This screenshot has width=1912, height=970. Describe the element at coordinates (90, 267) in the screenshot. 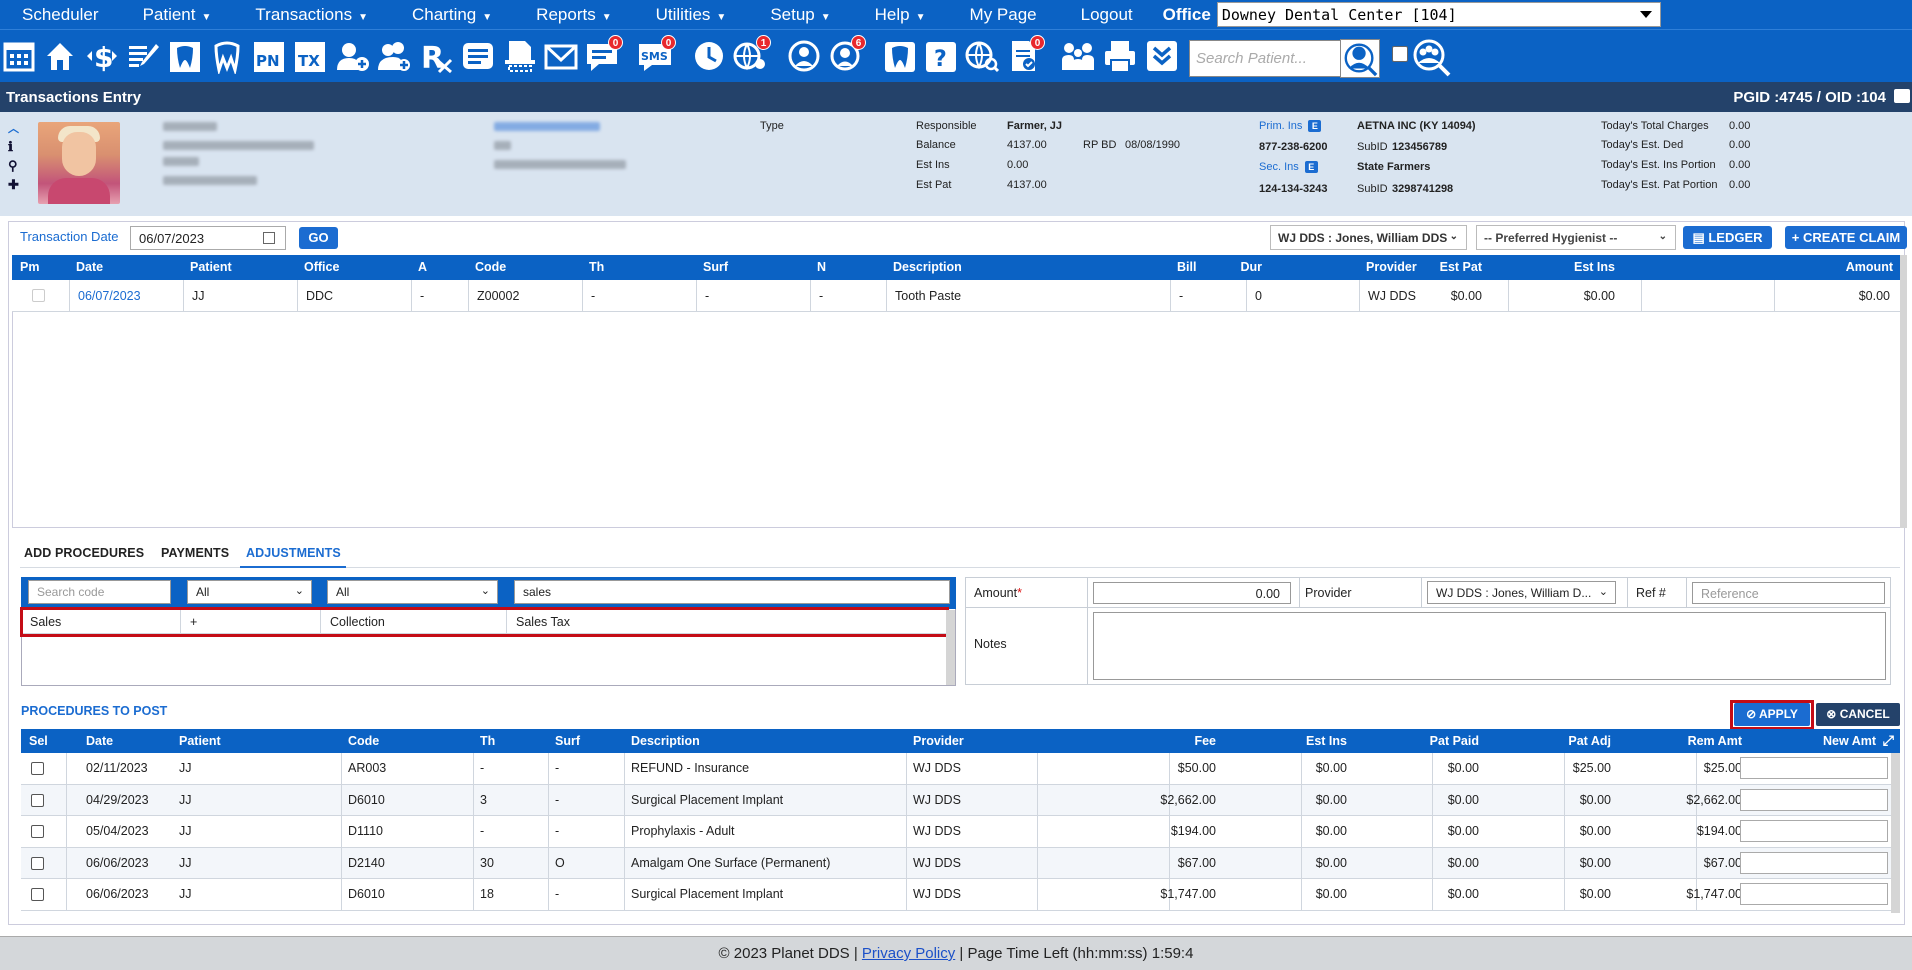

I see `col-date: Date` at that location.